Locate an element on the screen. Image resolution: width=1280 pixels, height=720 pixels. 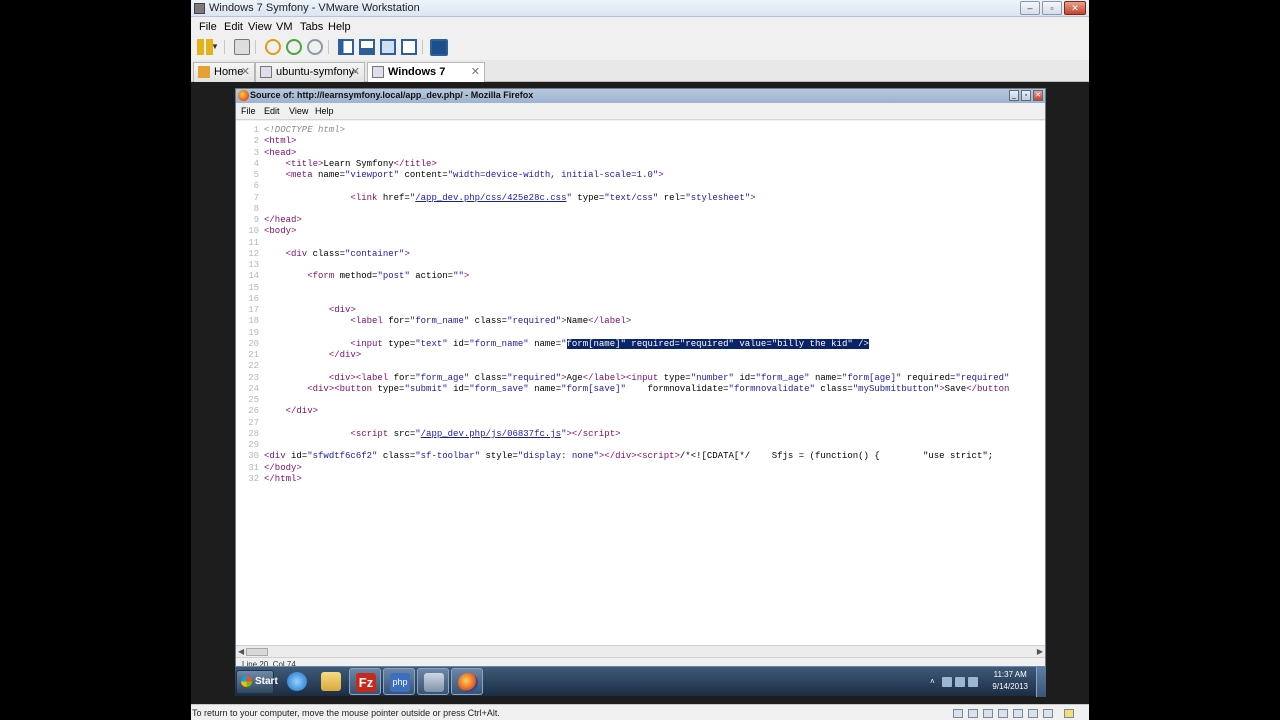
source-line: 10 <body> is located at coordinates (266, 231).